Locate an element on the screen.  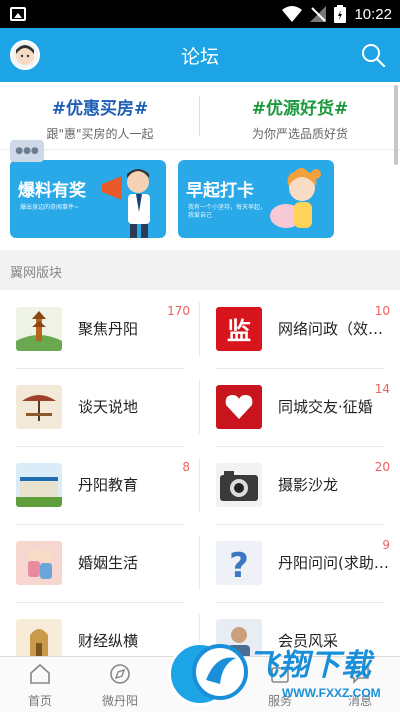
forum-item: 监 网络问政（效… 10 is located at coordinates (300, 329).